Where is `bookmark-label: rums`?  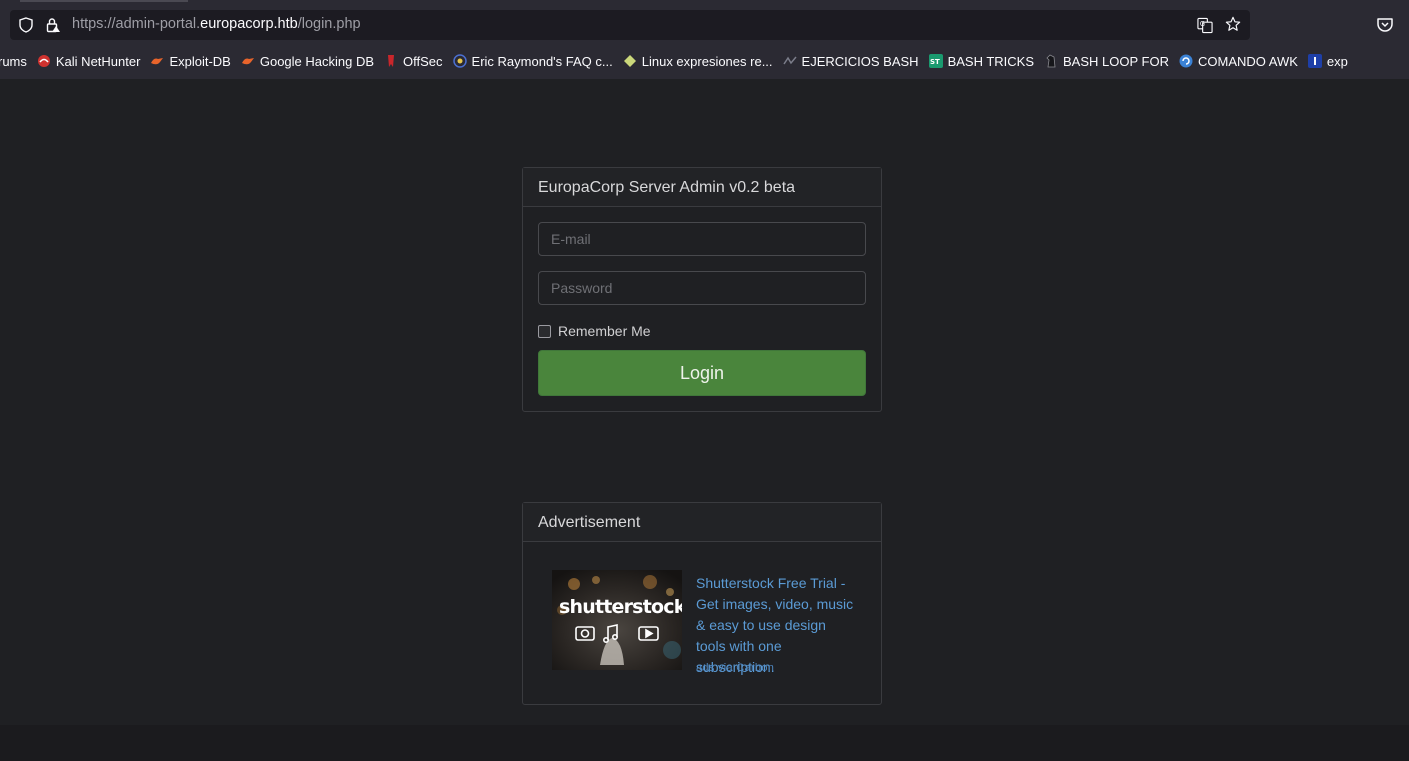
bookmark-label: rums is located at coordinates (13, 61).